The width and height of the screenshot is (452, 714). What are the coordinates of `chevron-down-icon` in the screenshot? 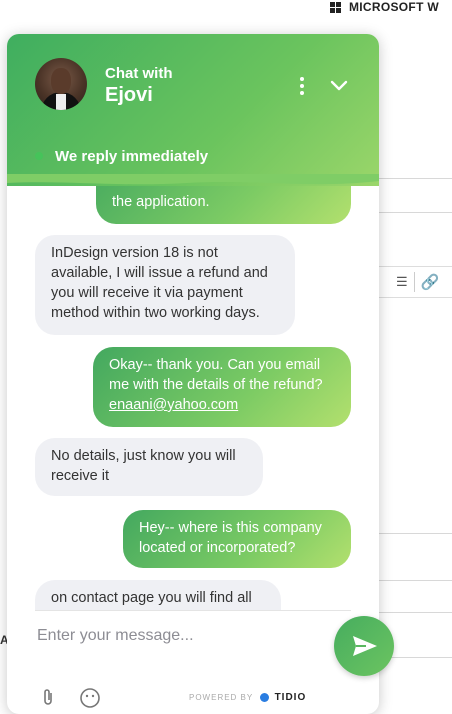 It's located at (339, 86).